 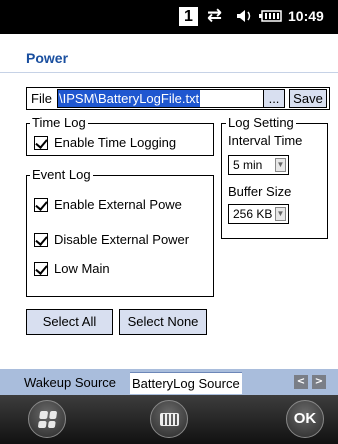 I want to click on interval-time-value: 5 min, so click(x=248, y=165).